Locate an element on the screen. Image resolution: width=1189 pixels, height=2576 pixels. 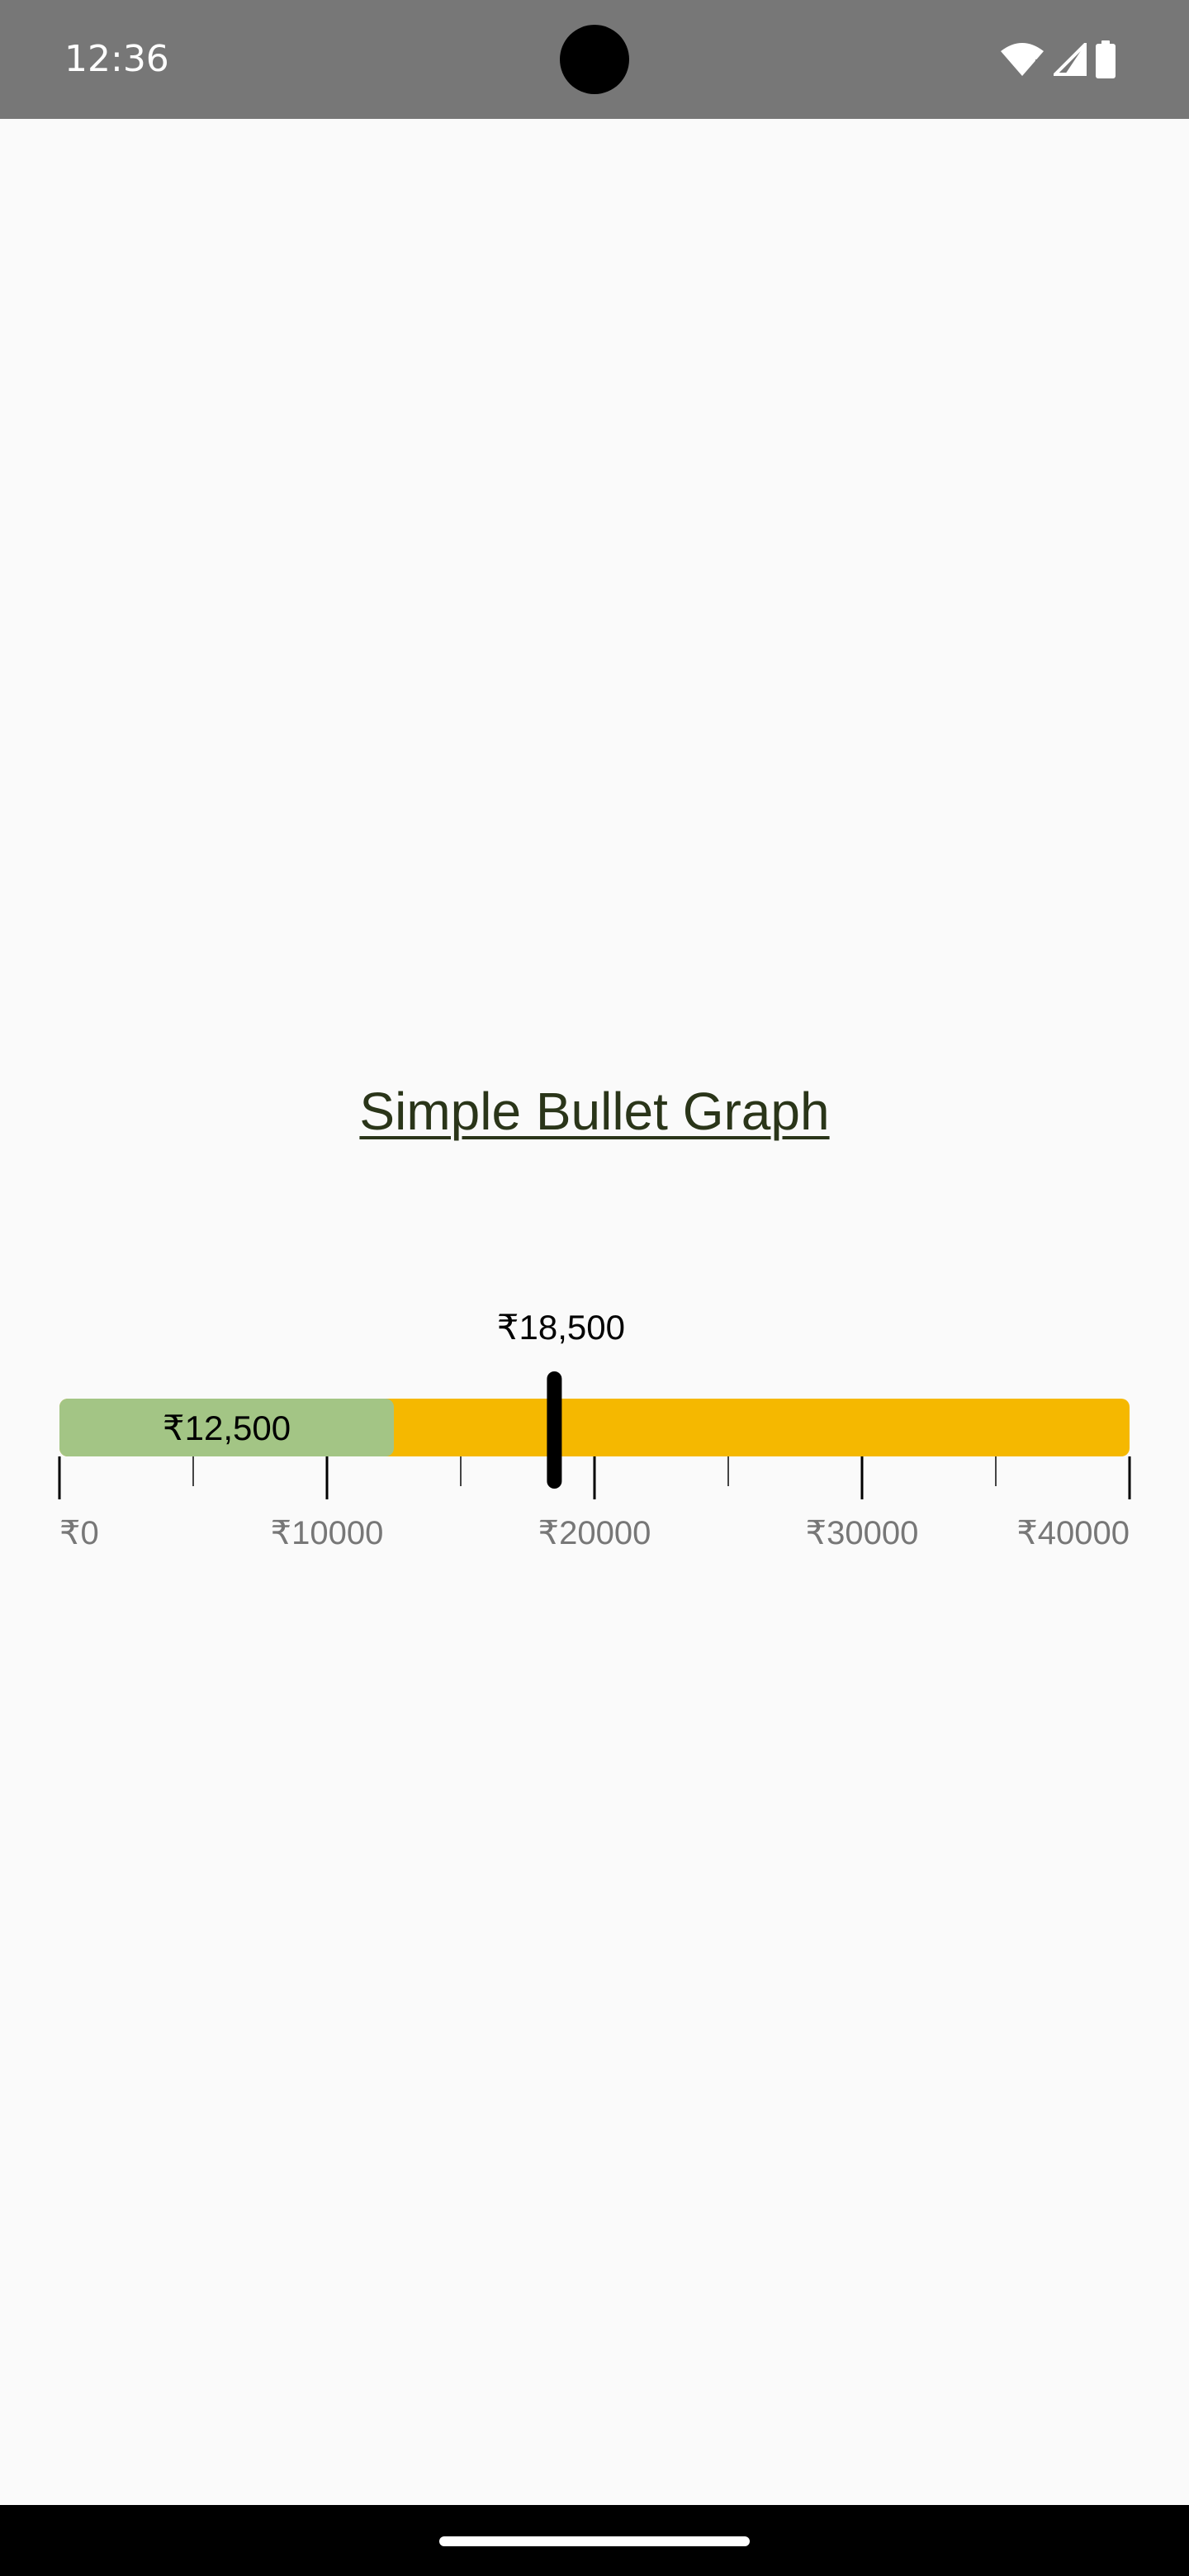
battery-icon is located at coordinates (1106, 59).